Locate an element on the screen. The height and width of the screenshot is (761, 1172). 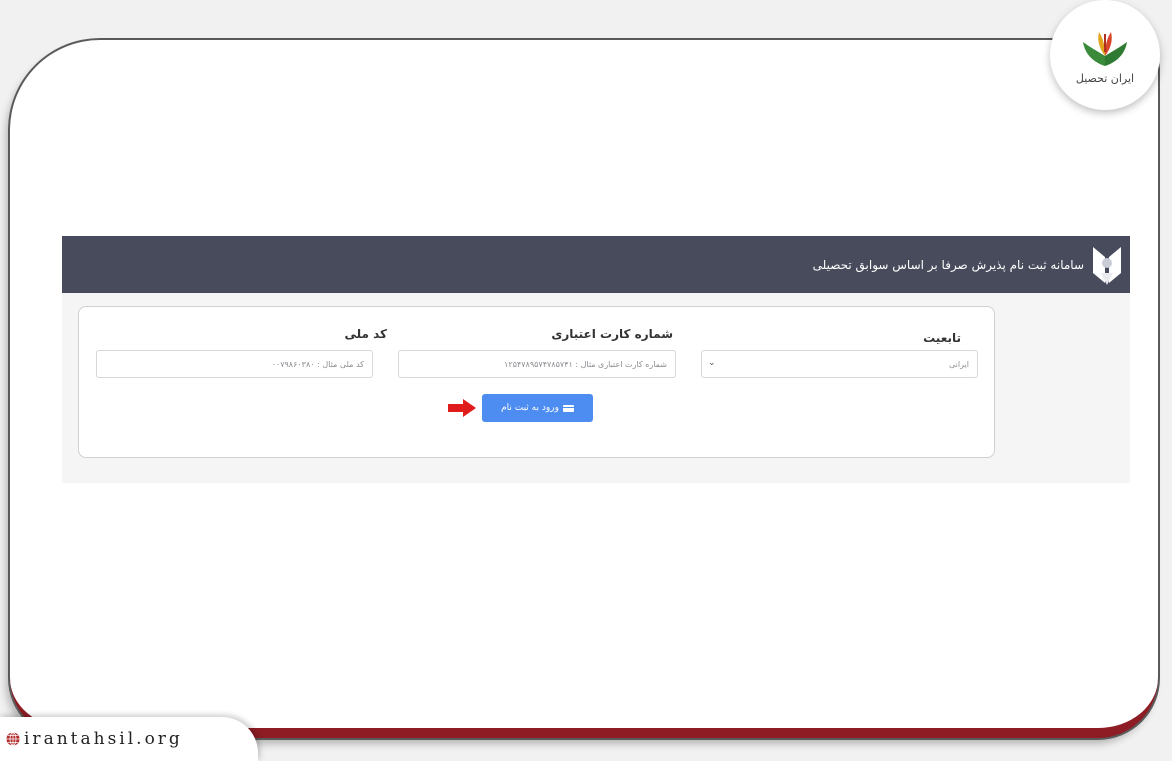
nationality-label: تابعیت is located at coordinates (942, 338).